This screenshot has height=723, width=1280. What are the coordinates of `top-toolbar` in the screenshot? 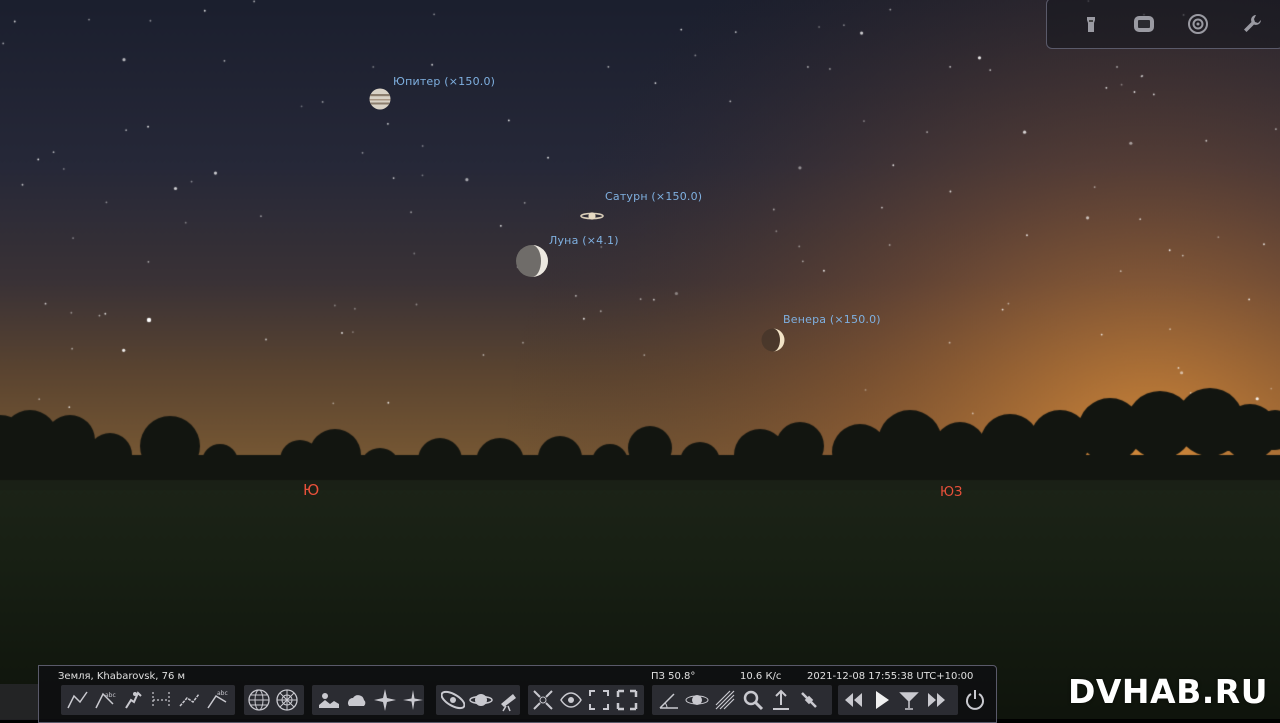 It's located at (1163, 24).